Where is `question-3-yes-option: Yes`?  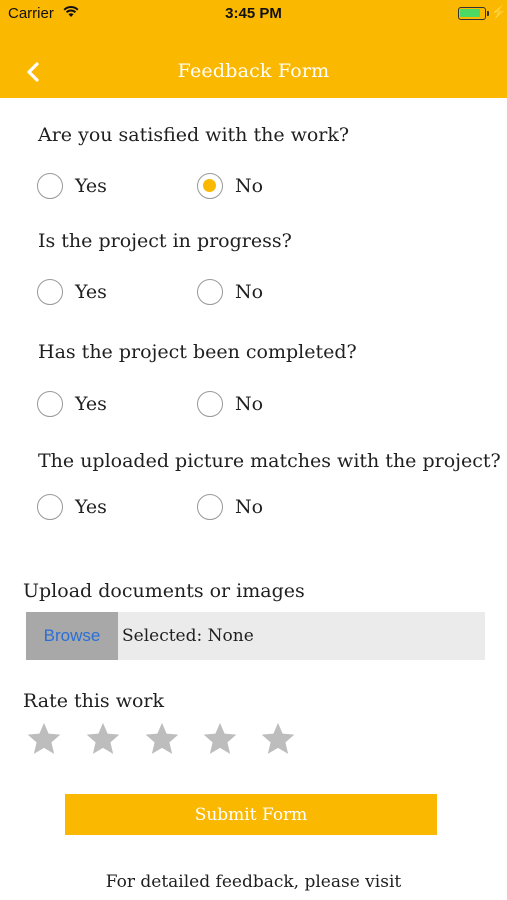
question-3-yes-option: Yes is located at coordinates (72, 404).